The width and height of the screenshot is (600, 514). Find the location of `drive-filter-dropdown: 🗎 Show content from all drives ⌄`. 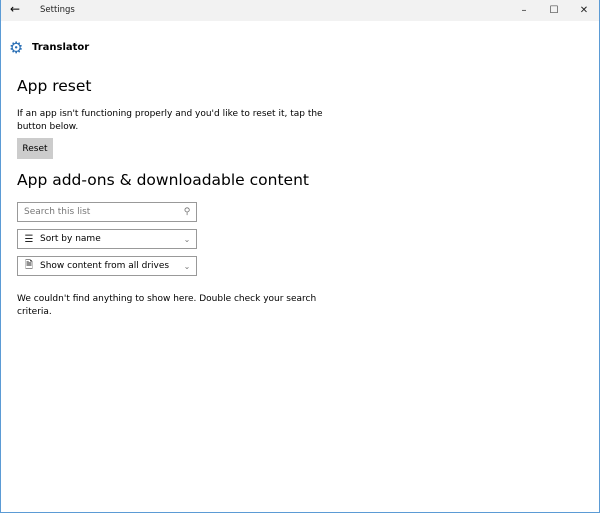

drive-filter-dropdown: 🗎 Show content from all drives ⌄ is located at coordinates (107, 266).